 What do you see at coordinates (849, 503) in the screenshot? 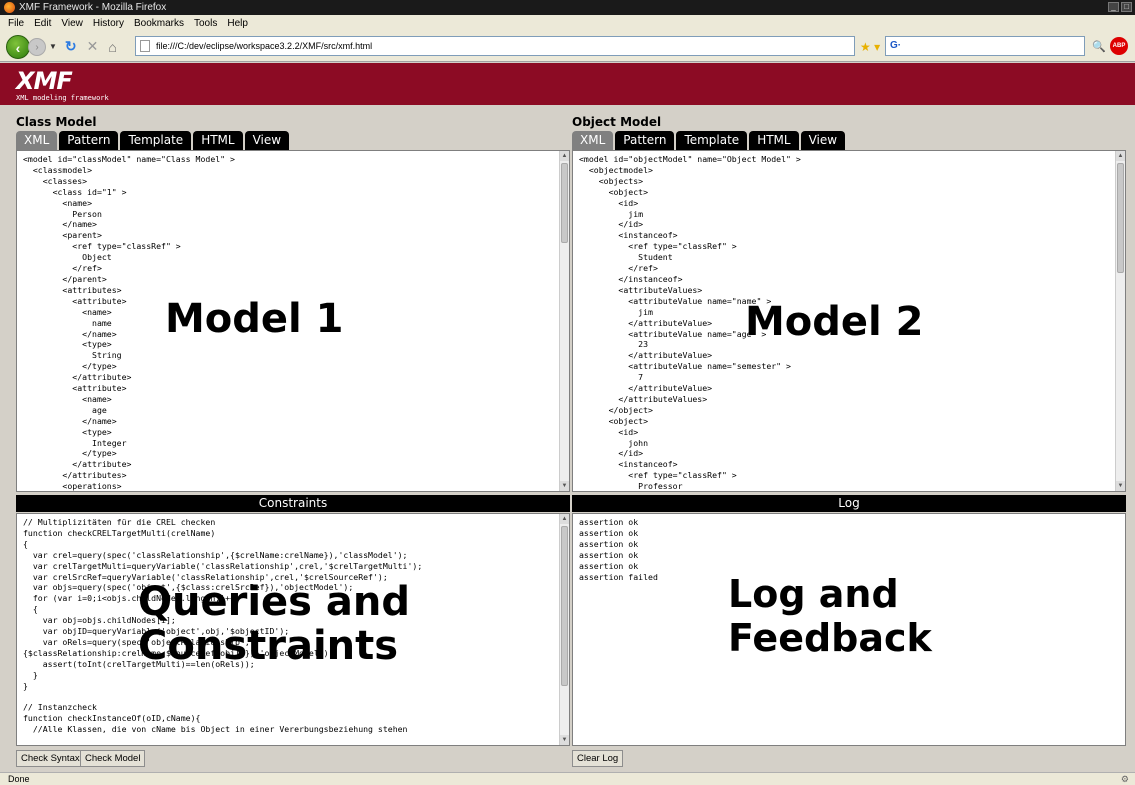
I see `log-header: Log` at bounding box center [849, 503].